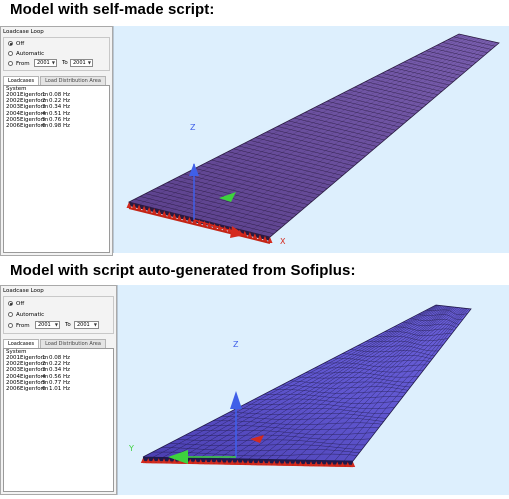  I want to click on loadcase-frequency: 1.01 Hz, so click(60, 389).